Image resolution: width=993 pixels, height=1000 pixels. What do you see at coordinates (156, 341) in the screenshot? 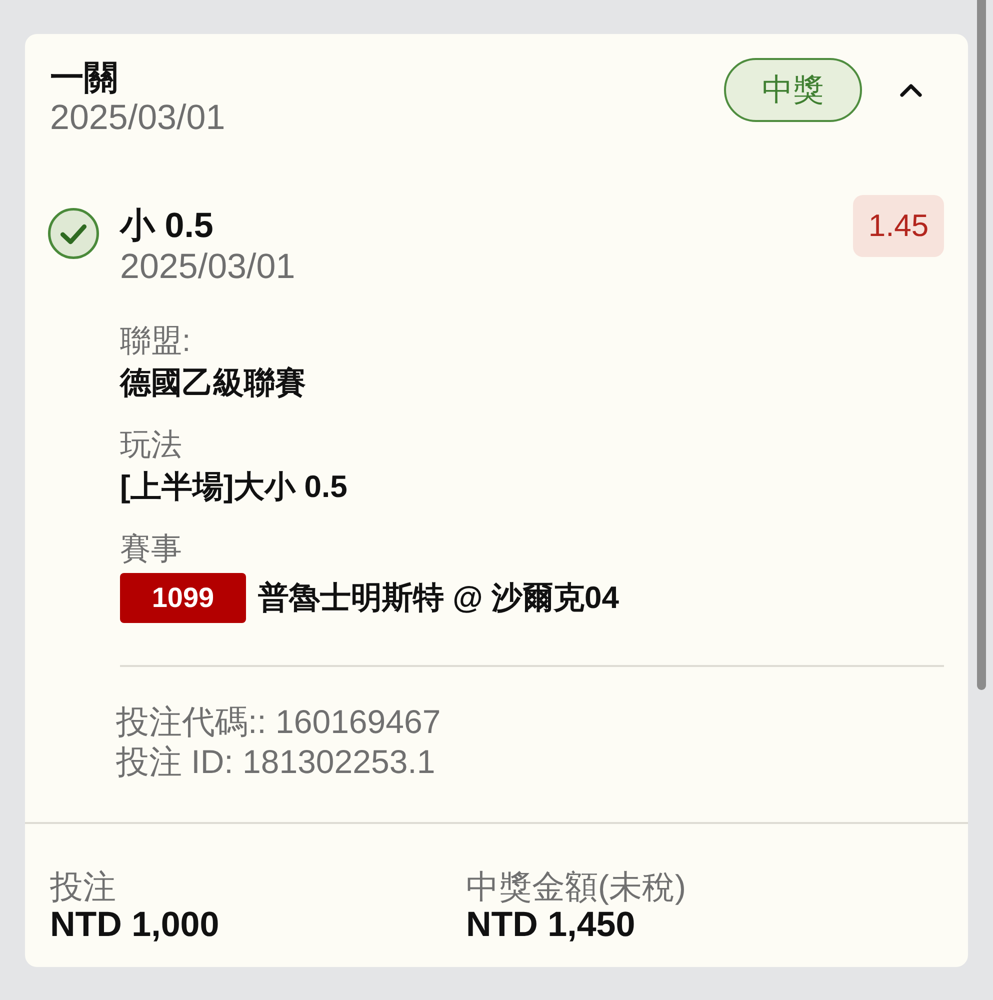
I see `field-label: 聯盟:` at bounding box center [156, 341].